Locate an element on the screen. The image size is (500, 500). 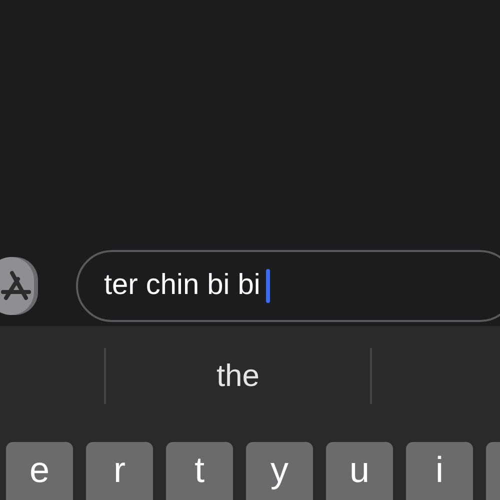
keyboard-key: i is located at coordinates (439, 471).